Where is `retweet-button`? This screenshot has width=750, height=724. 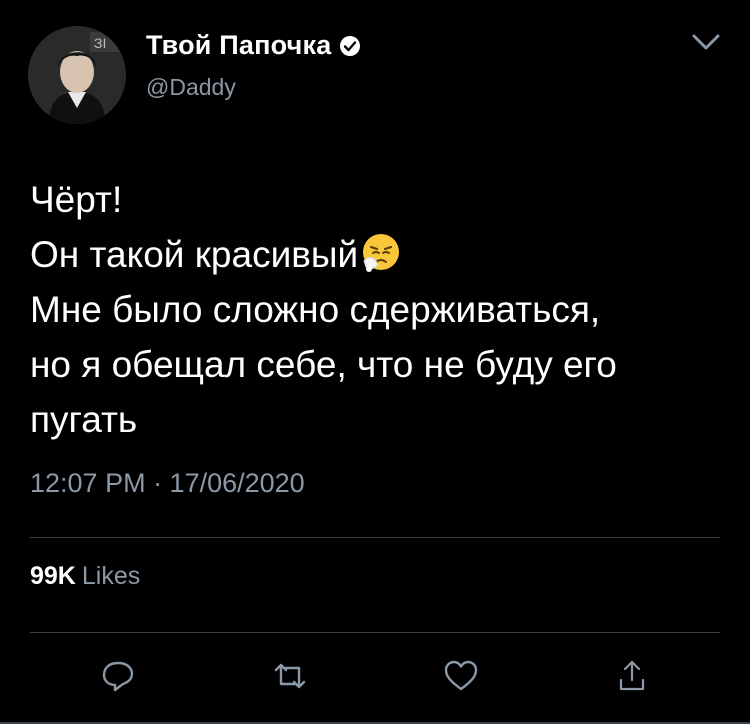
retweet-button is located at coordinates (290, 678).